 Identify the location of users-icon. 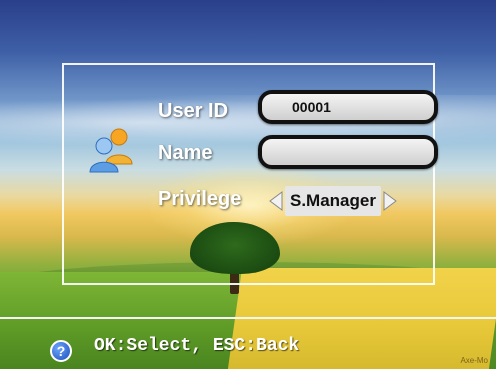
(112, 149).